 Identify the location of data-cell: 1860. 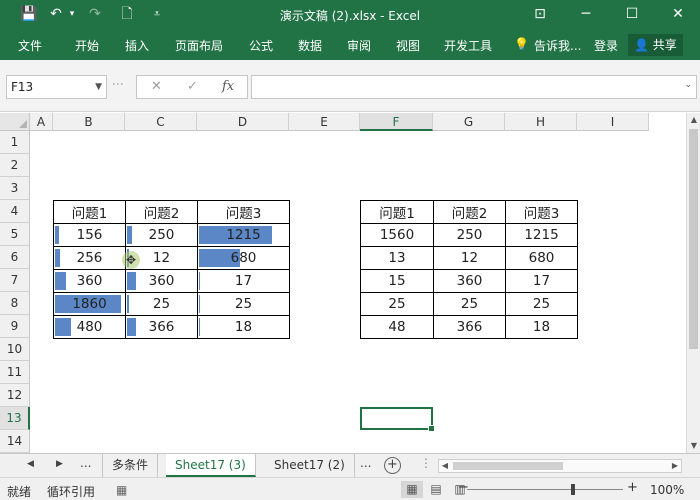
(89, 304).